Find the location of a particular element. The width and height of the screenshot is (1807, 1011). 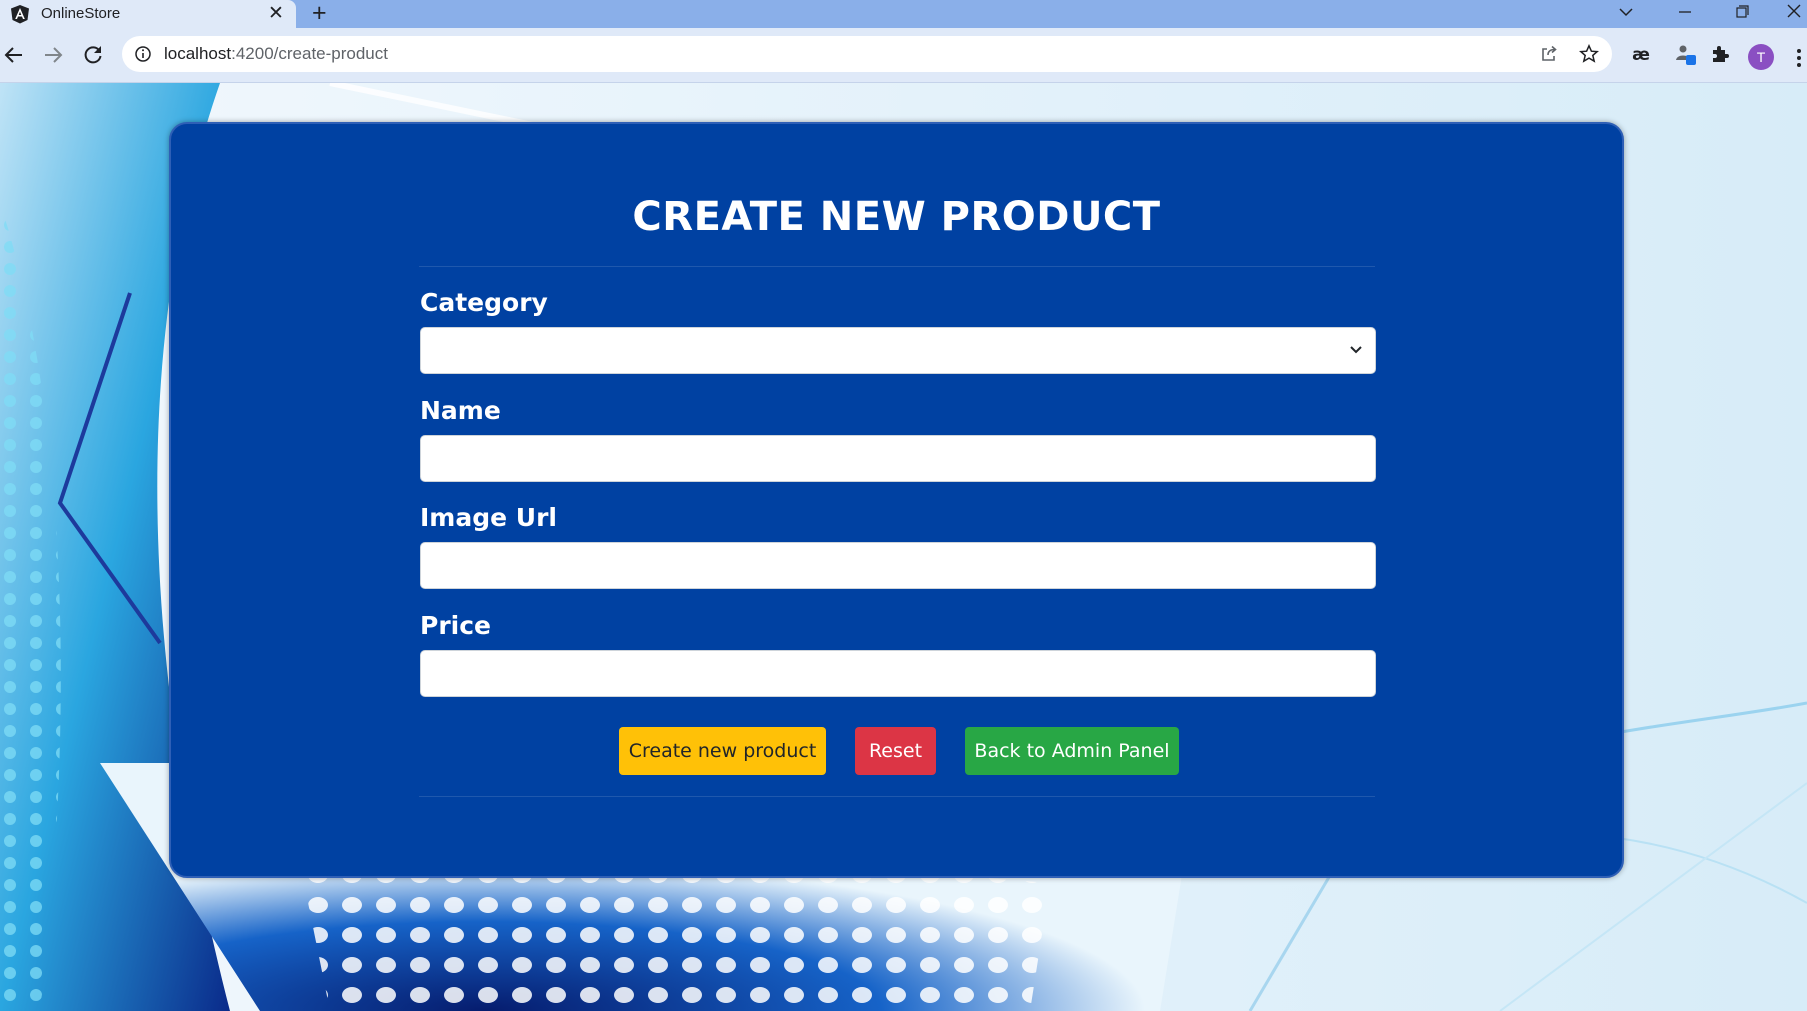

minimize-icon is located at coordinates (1685, 14).